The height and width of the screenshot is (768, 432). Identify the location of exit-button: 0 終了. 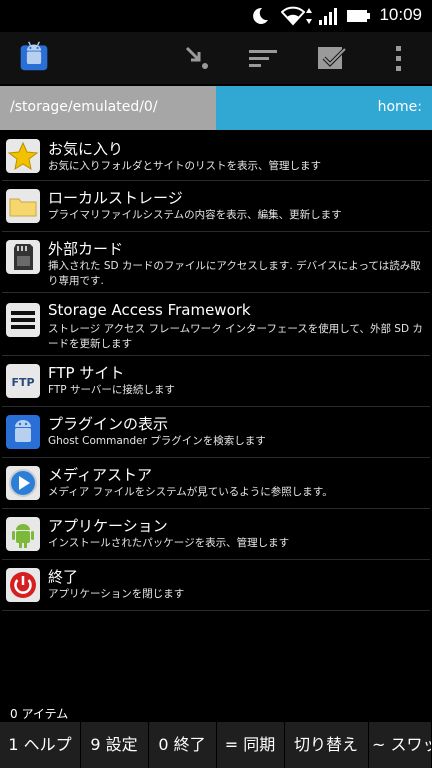
(182, 745).